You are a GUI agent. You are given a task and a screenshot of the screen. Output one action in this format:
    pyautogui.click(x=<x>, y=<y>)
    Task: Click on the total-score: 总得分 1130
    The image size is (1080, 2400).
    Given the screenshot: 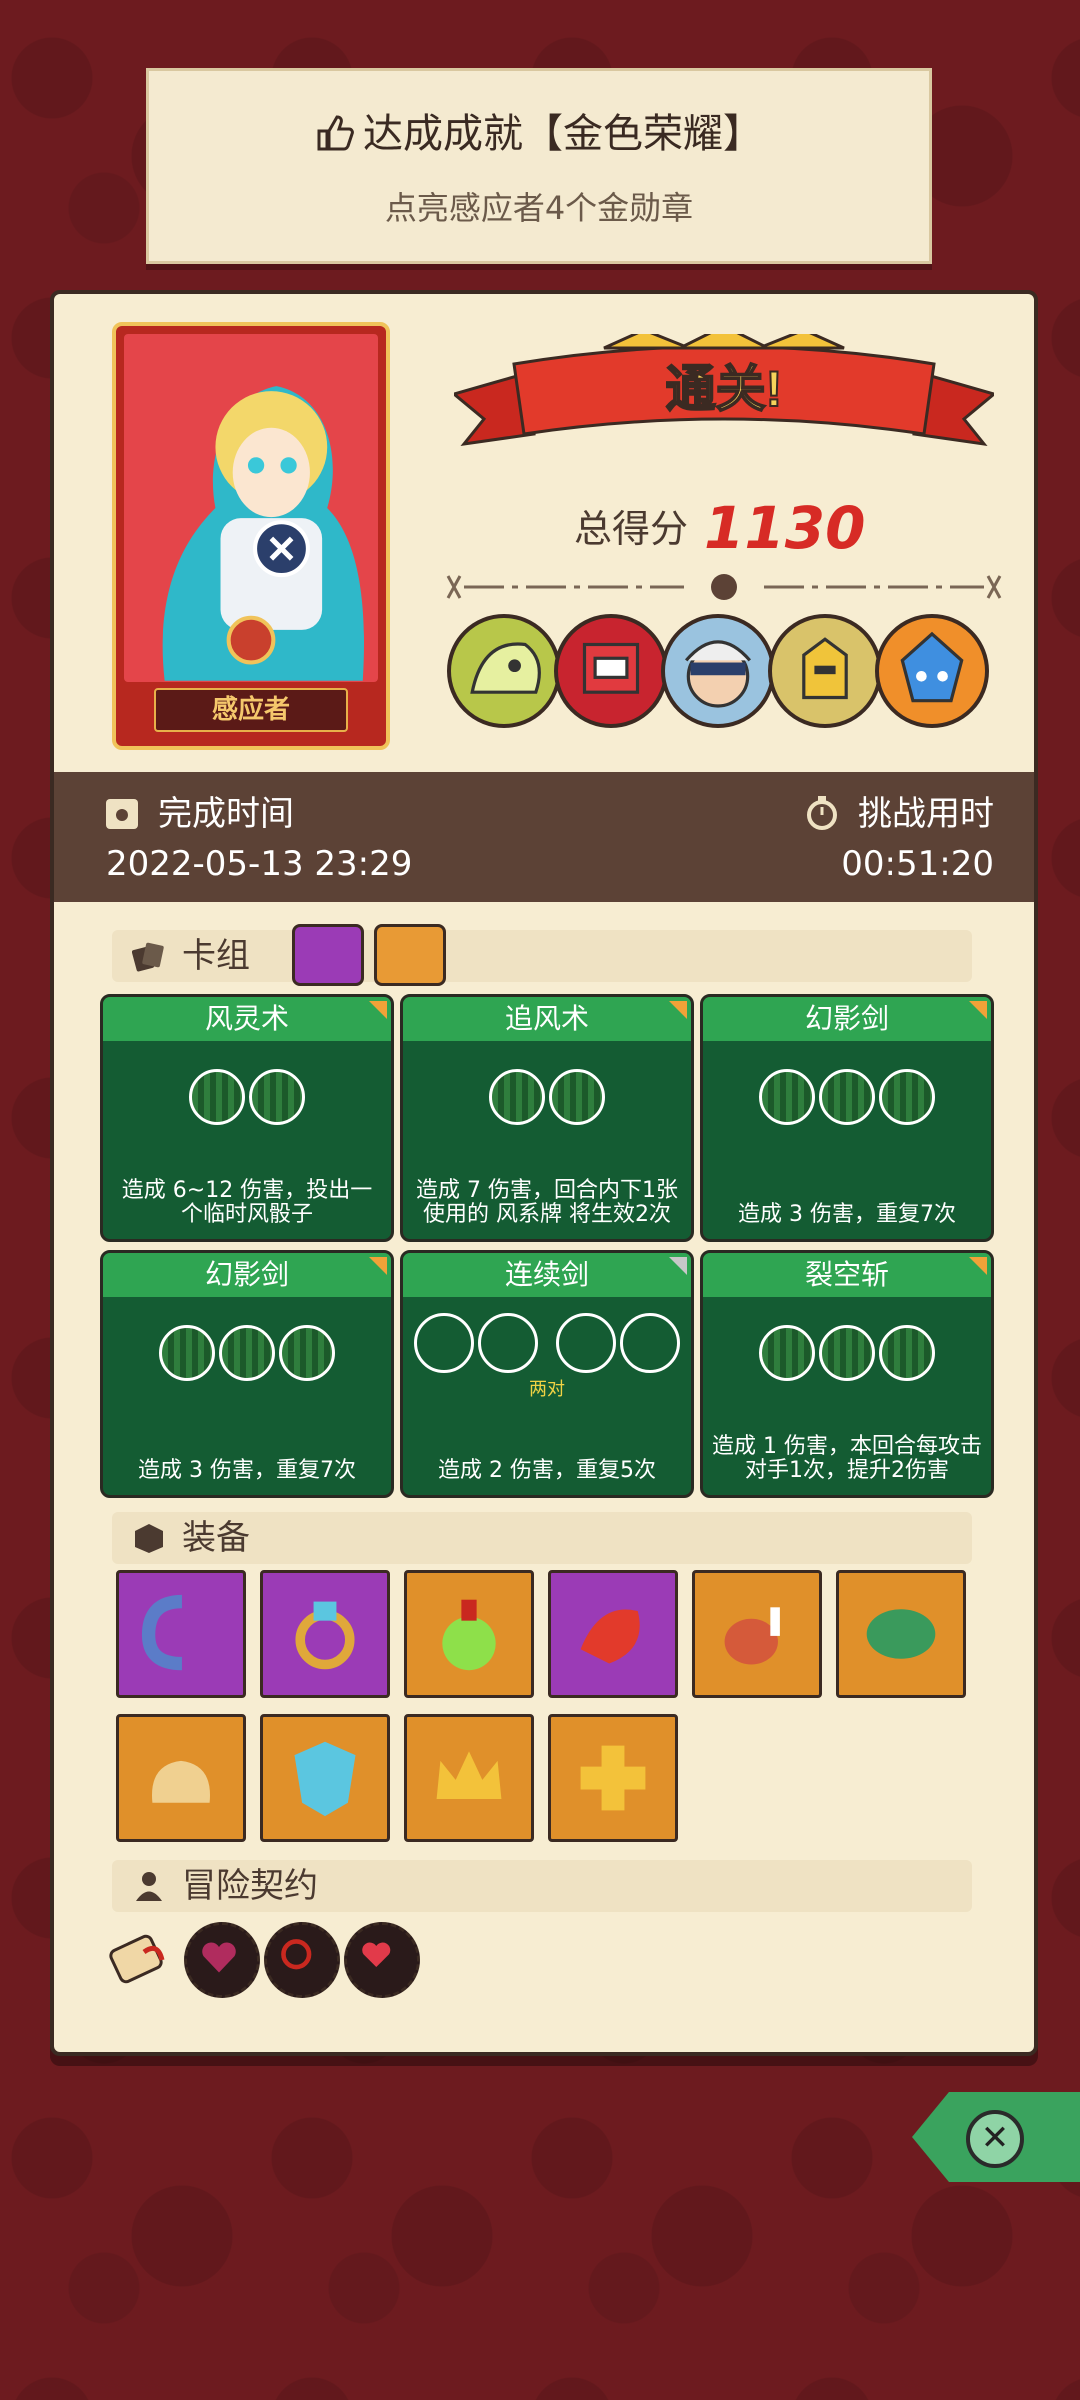 What is the action you would take?
    pyautogui.click(x=719, y=528)
    